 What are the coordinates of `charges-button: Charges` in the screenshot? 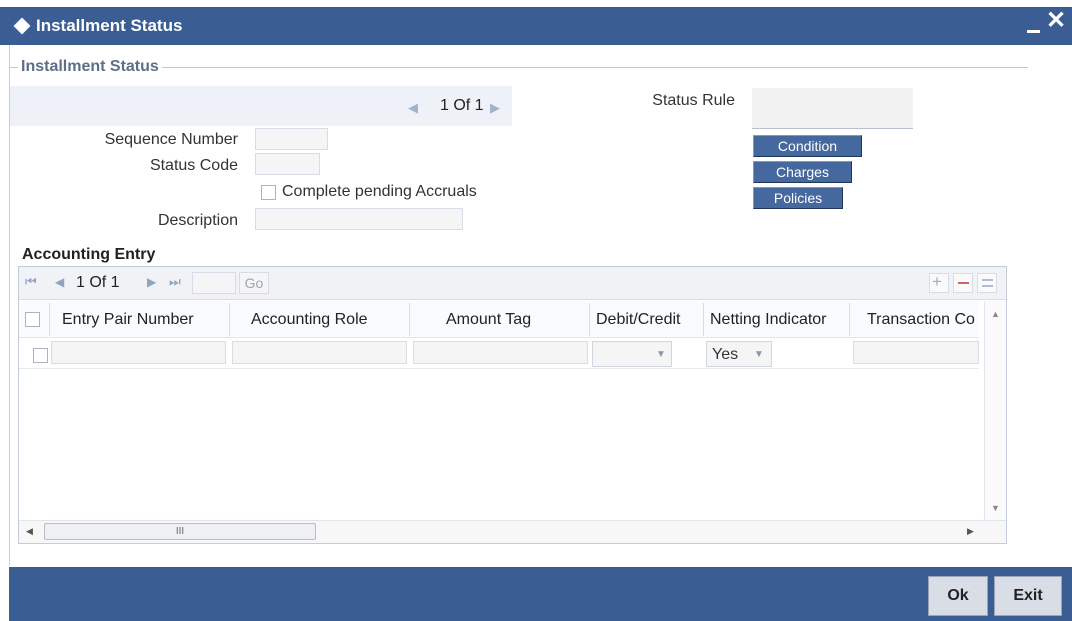 It's located at (802, 172).